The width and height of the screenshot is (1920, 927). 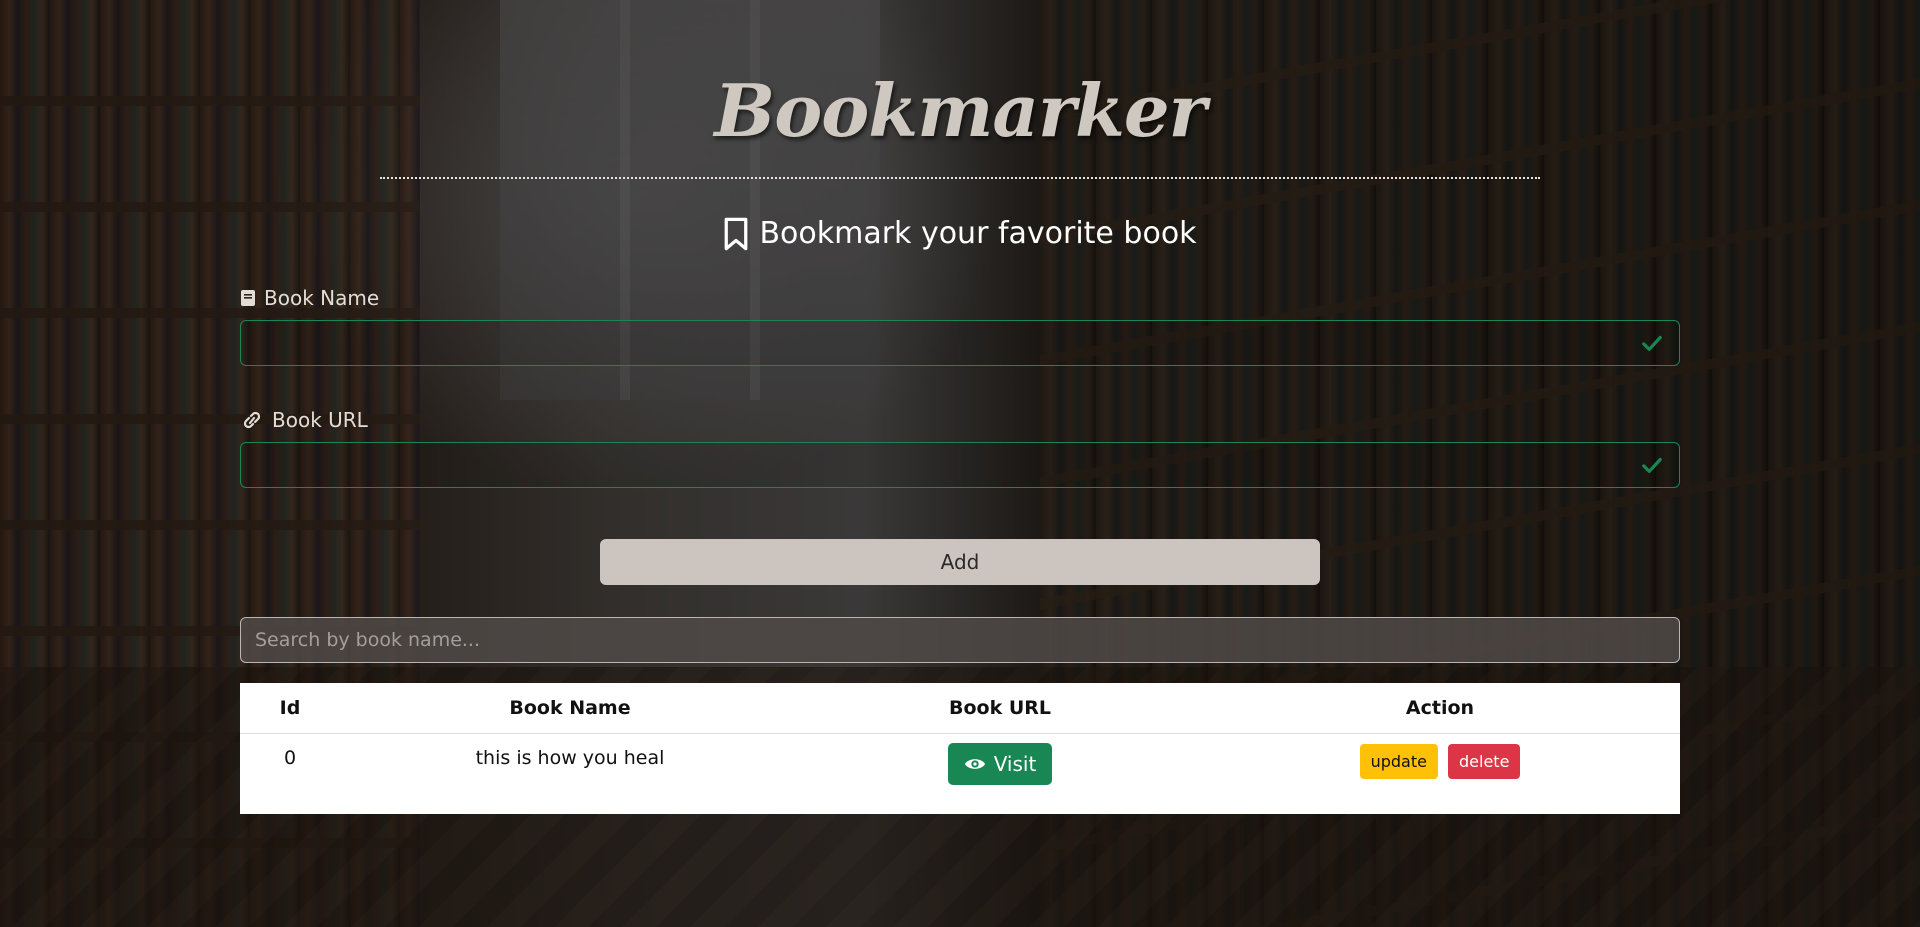 I want to click on book-url-input, so click(x=960, y=465).